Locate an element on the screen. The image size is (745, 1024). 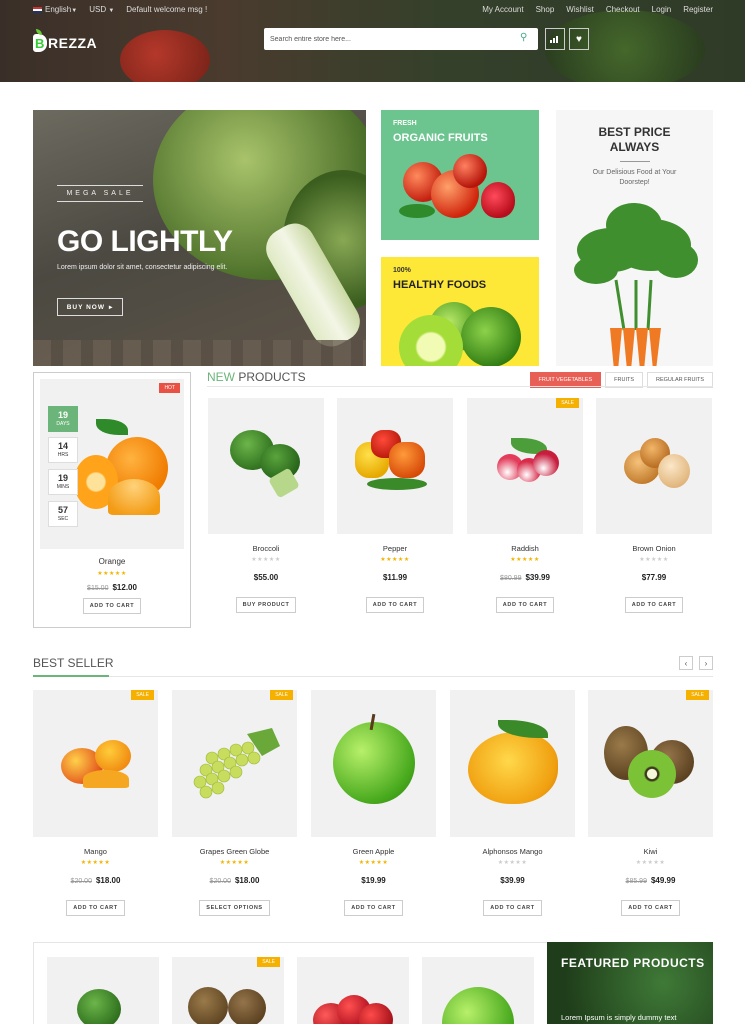
product-name: Green Apple is located at coordinates (373, 851).